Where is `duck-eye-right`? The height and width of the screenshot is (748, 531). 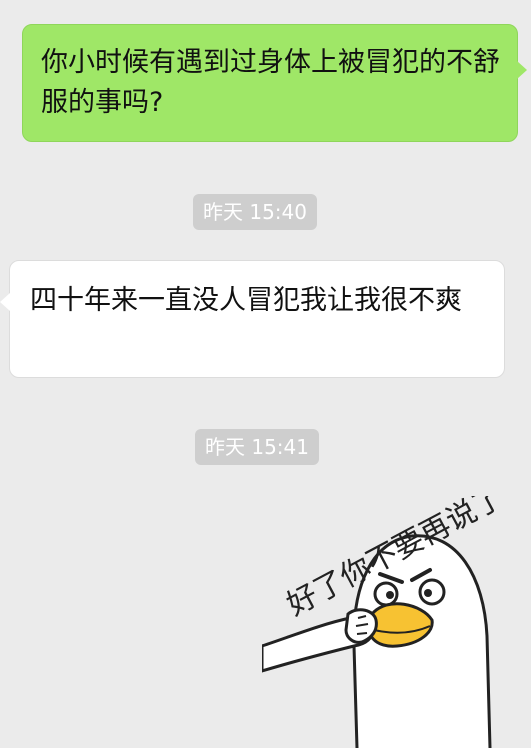 duck-eye-right is located at coordinates (432, 592).